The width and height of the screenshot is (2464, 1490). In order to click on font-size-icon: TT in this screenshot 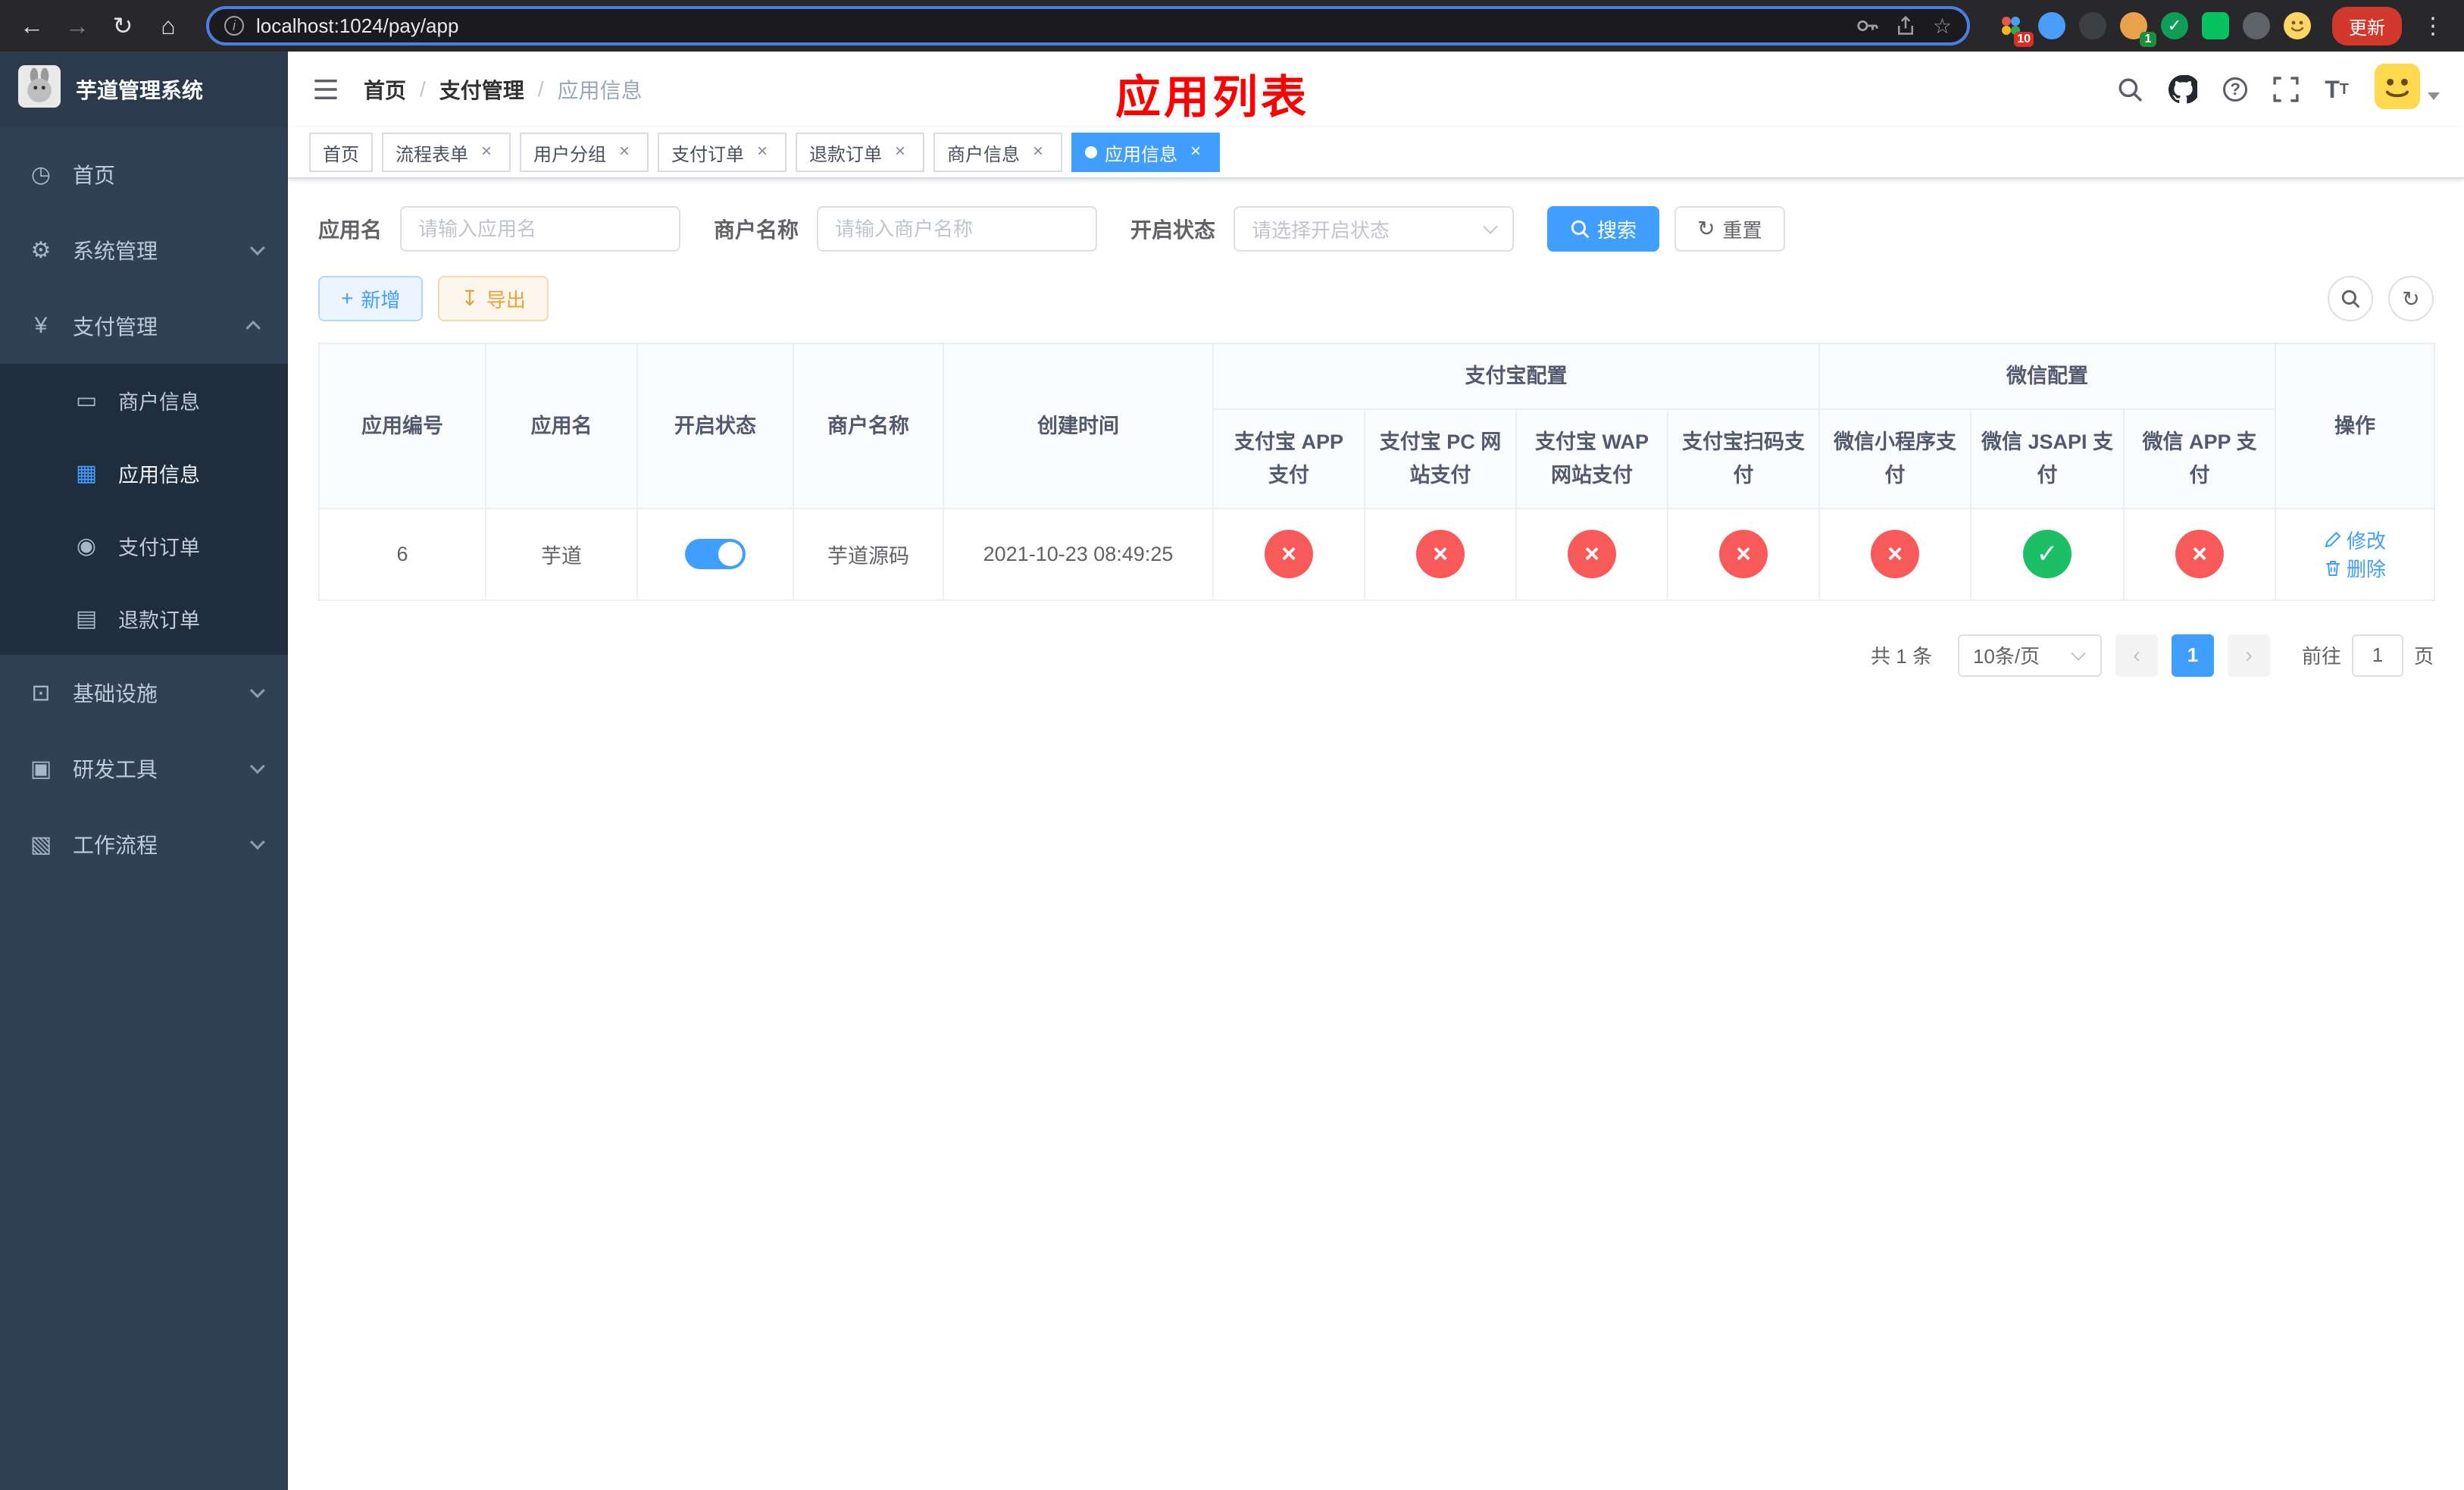, I will do `click(2337, 90)`.